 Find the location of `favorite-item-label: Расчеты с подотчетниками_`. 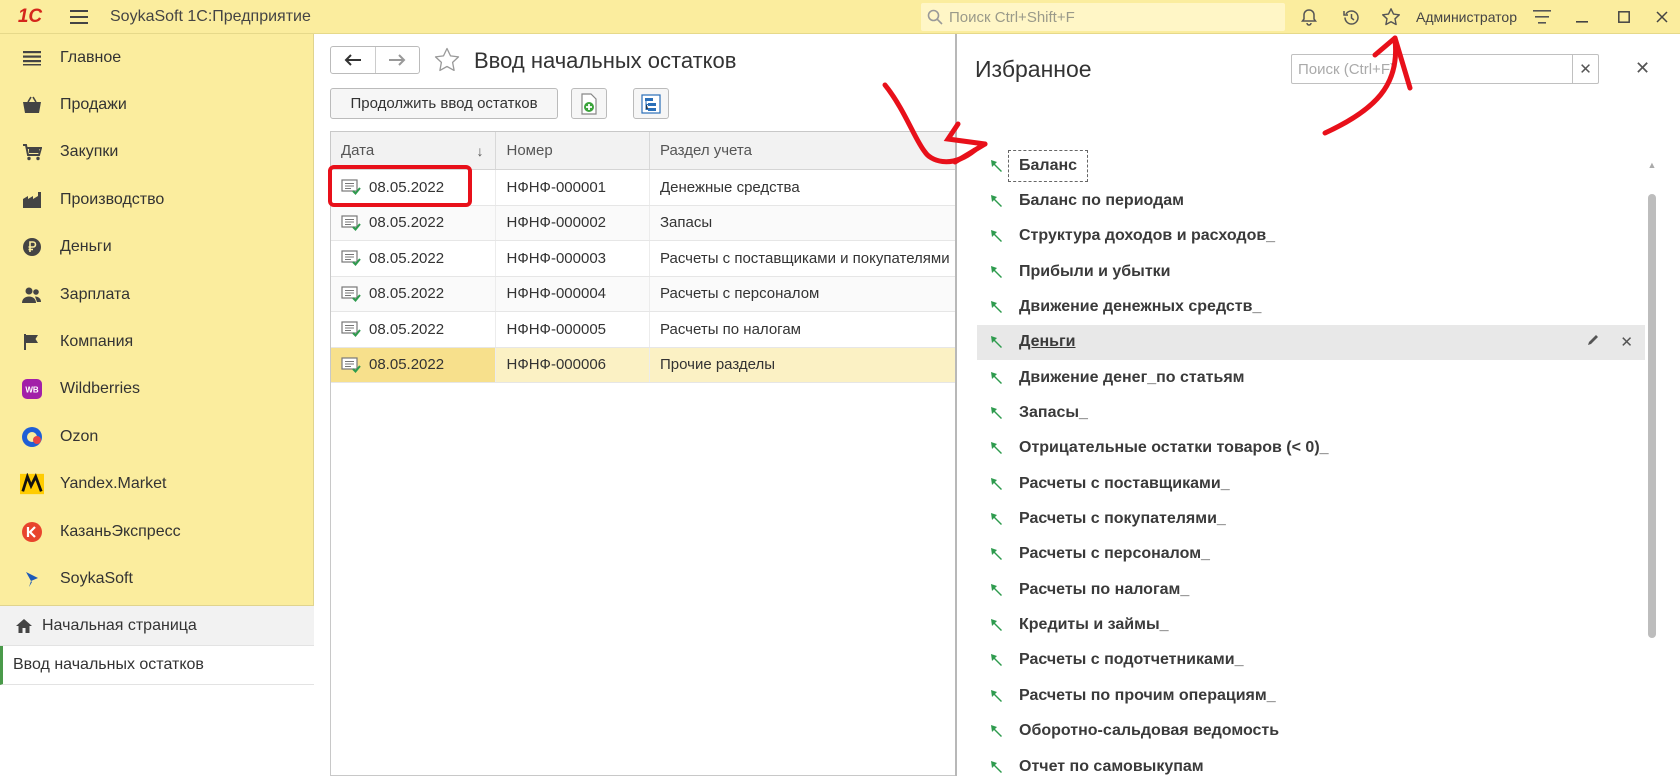

favorite-item-label: Расчеты с подотчетниками_ is located at coordinates (1131, 660).